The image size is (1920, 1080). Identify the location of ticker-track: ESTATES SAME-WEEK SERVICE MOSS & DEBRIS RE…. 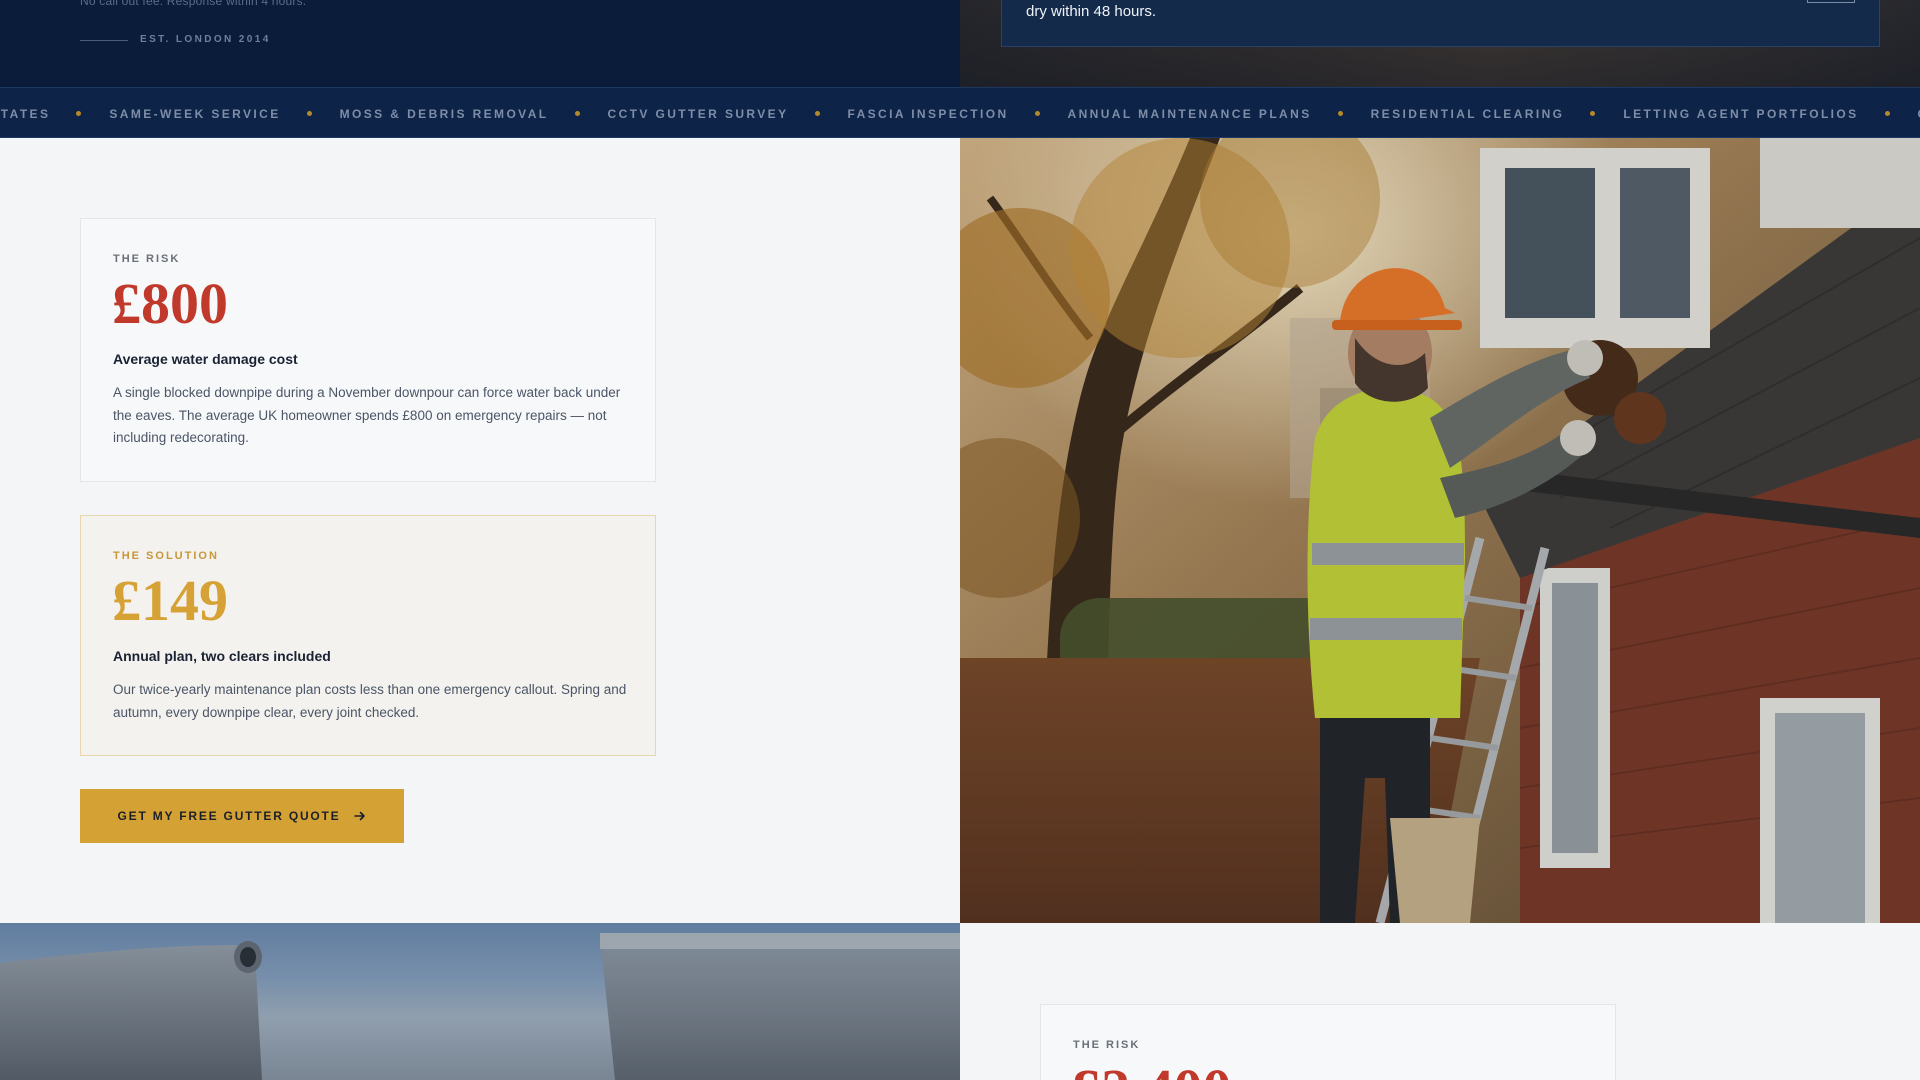
(960, 112).